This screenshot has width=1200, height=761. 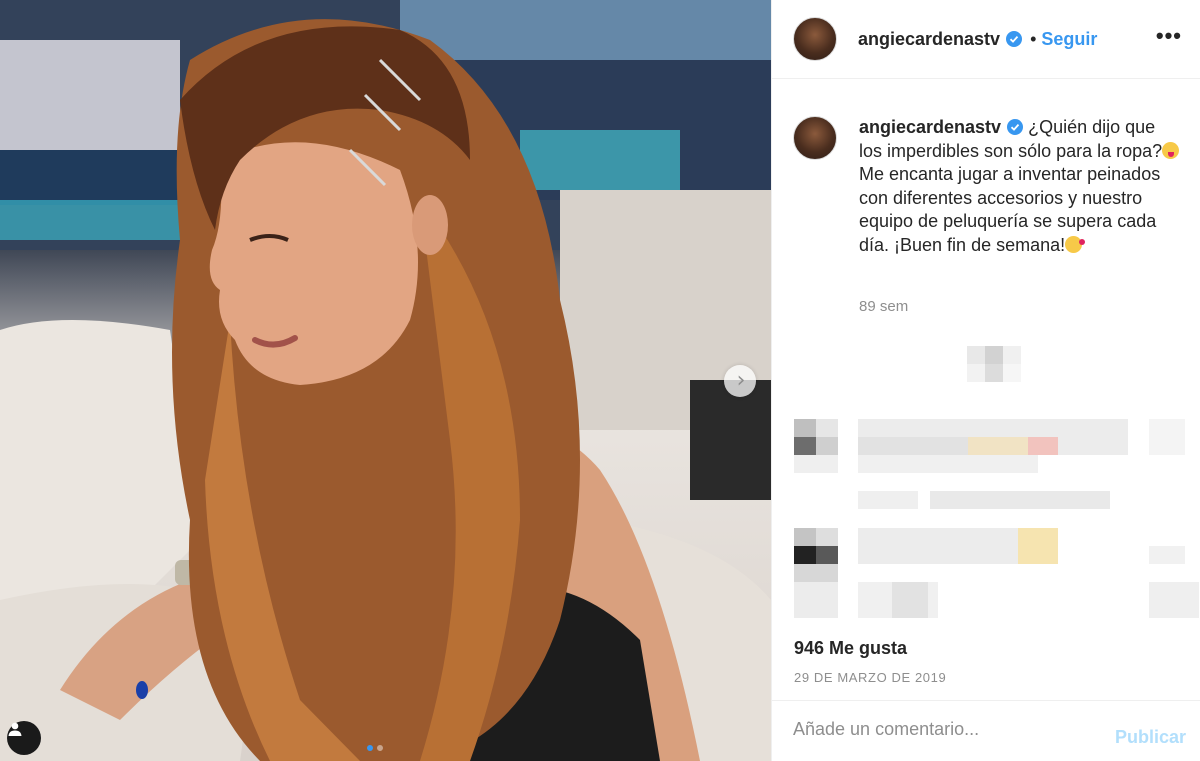 What do you see at coordinates (370, 748) in the screenshot?
I see `carousel-dot-active` at bounding box center [370, 748].